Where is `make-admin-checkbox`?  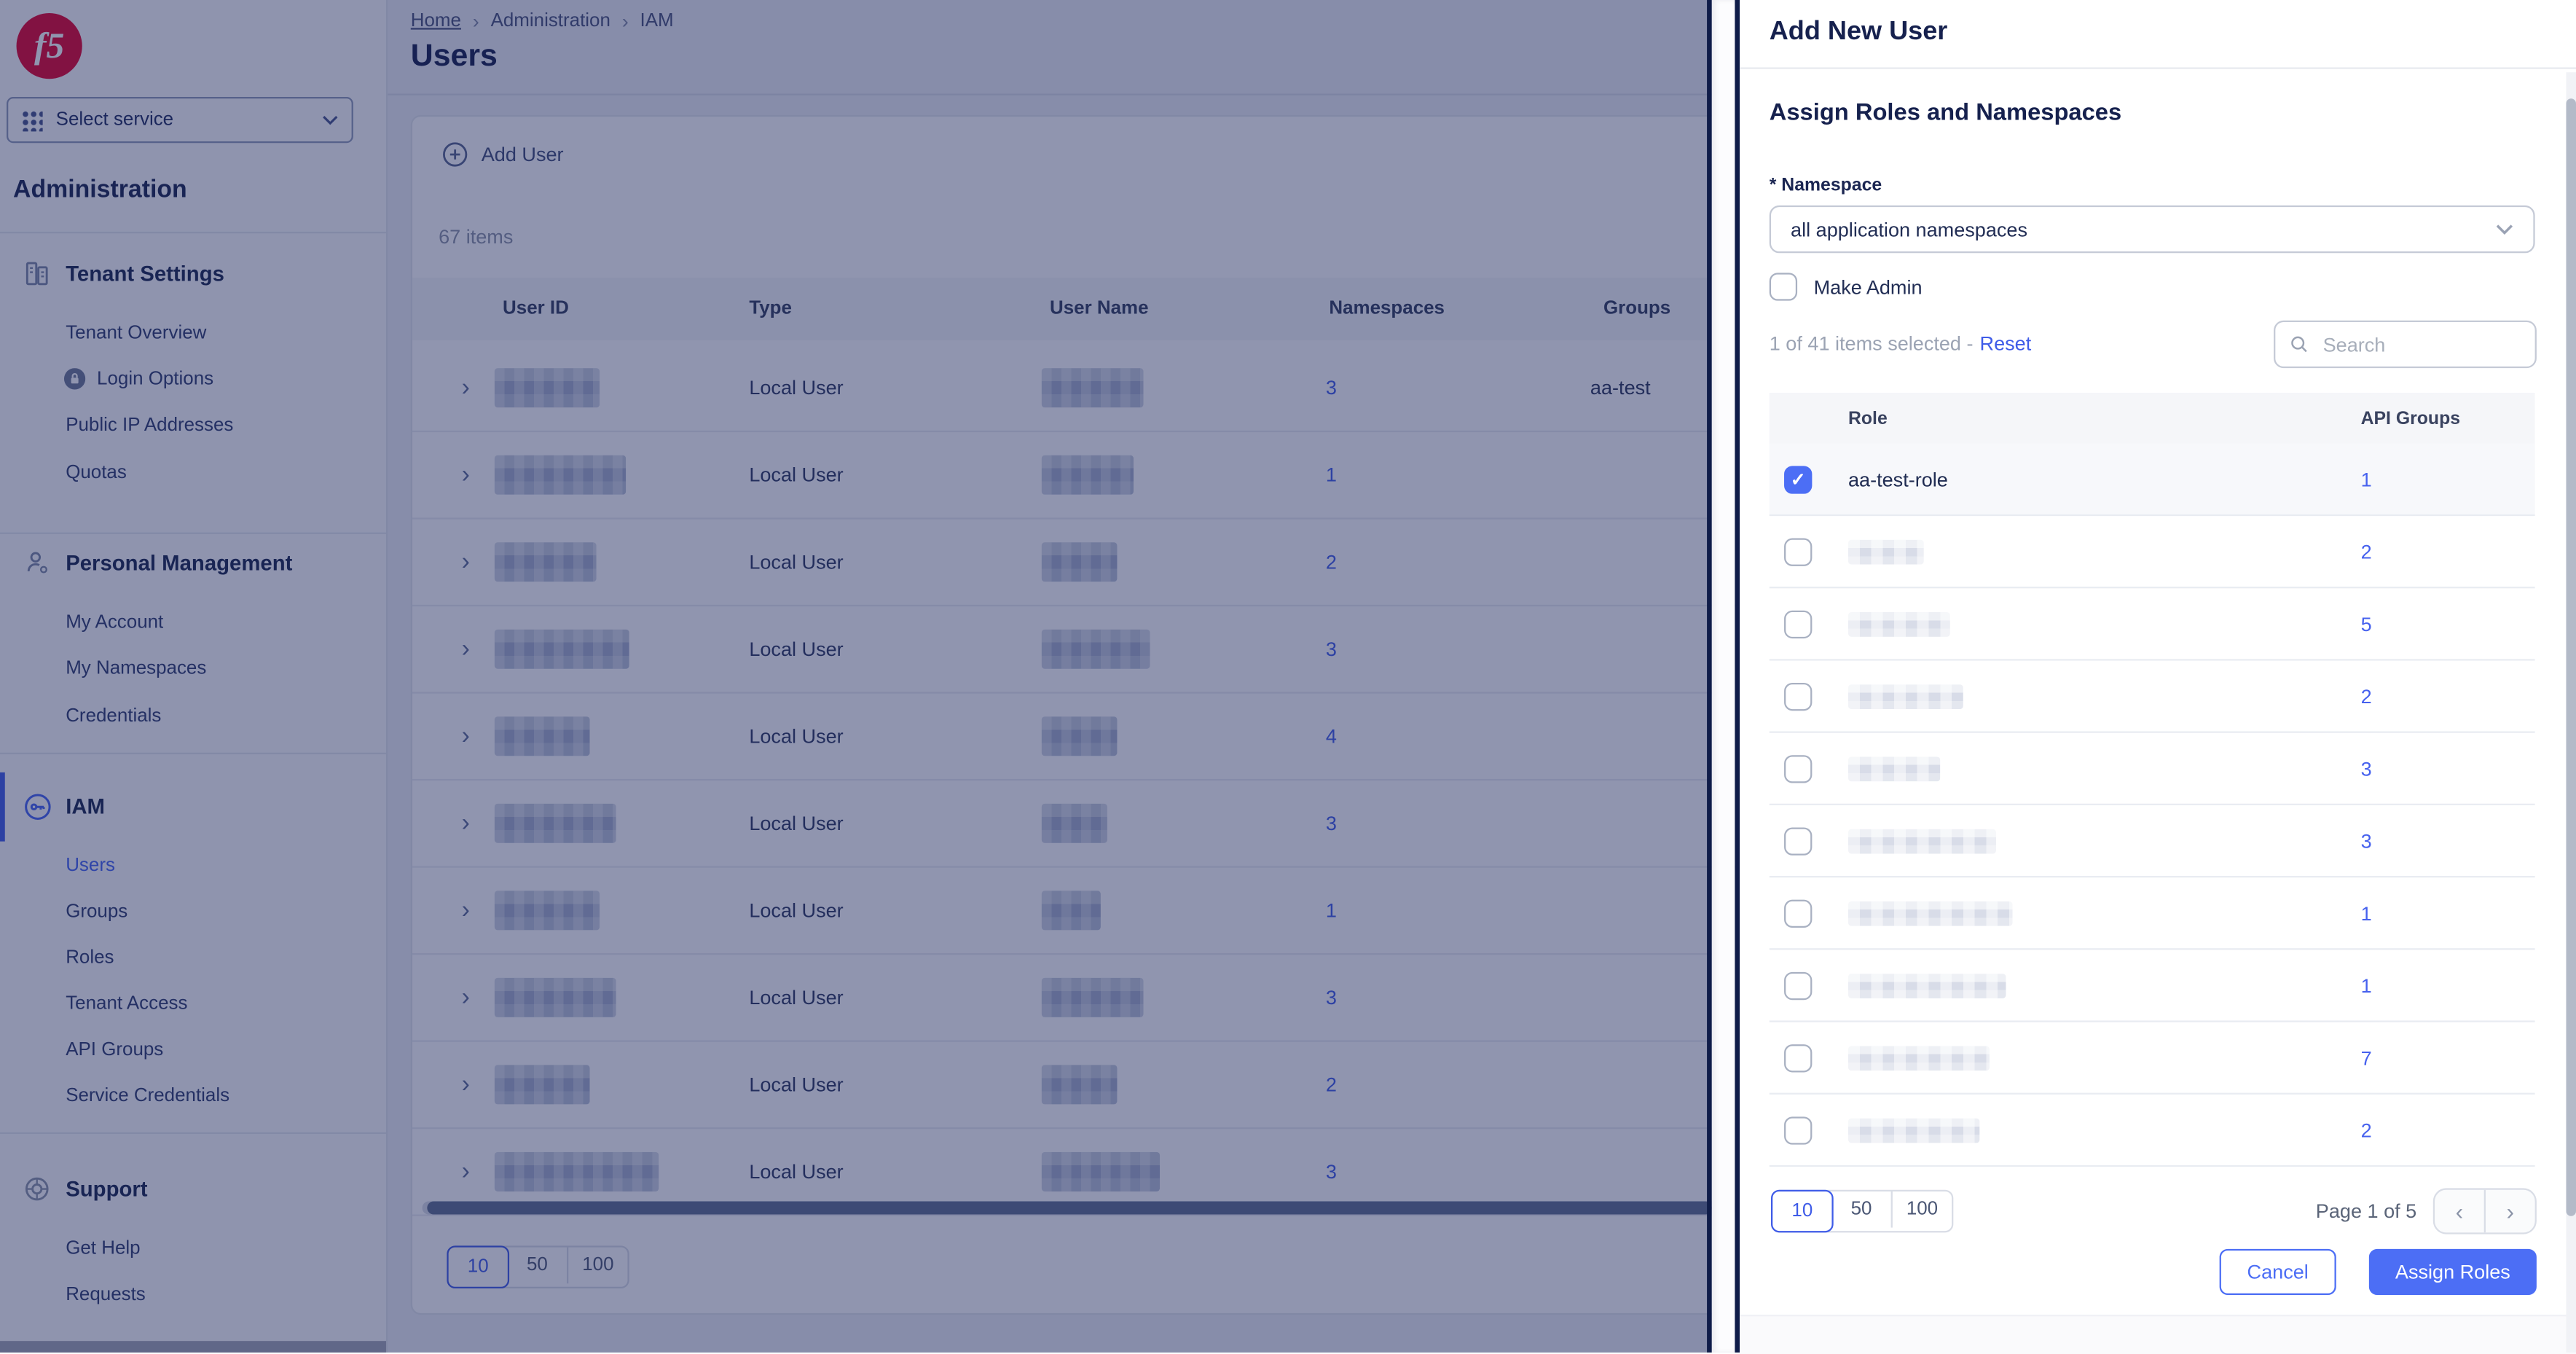 make-admin-checkbox is located at coordinates (1783, 287).